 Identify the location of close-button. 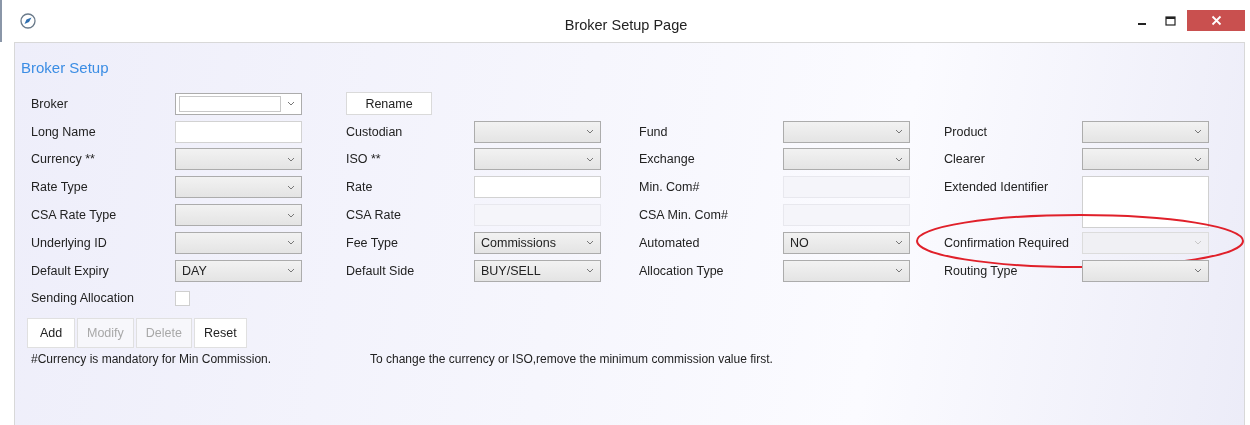
(1216, 20).